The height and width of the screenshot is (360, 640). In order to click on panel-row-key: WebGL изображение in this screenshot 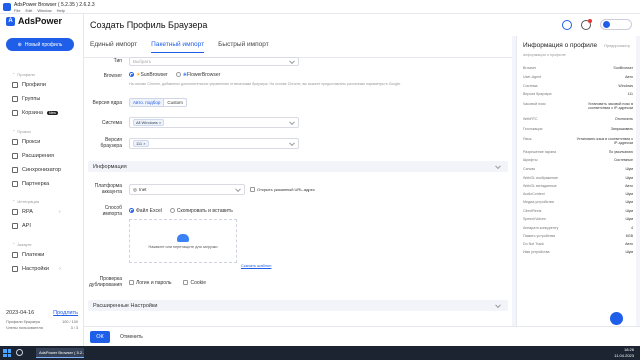, I will do `click(541, 178)`.